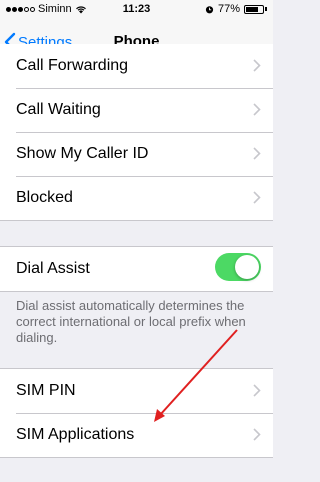 The image size is (320, 482). I want to click on row-label: SIM Applications, so click(75, 434).